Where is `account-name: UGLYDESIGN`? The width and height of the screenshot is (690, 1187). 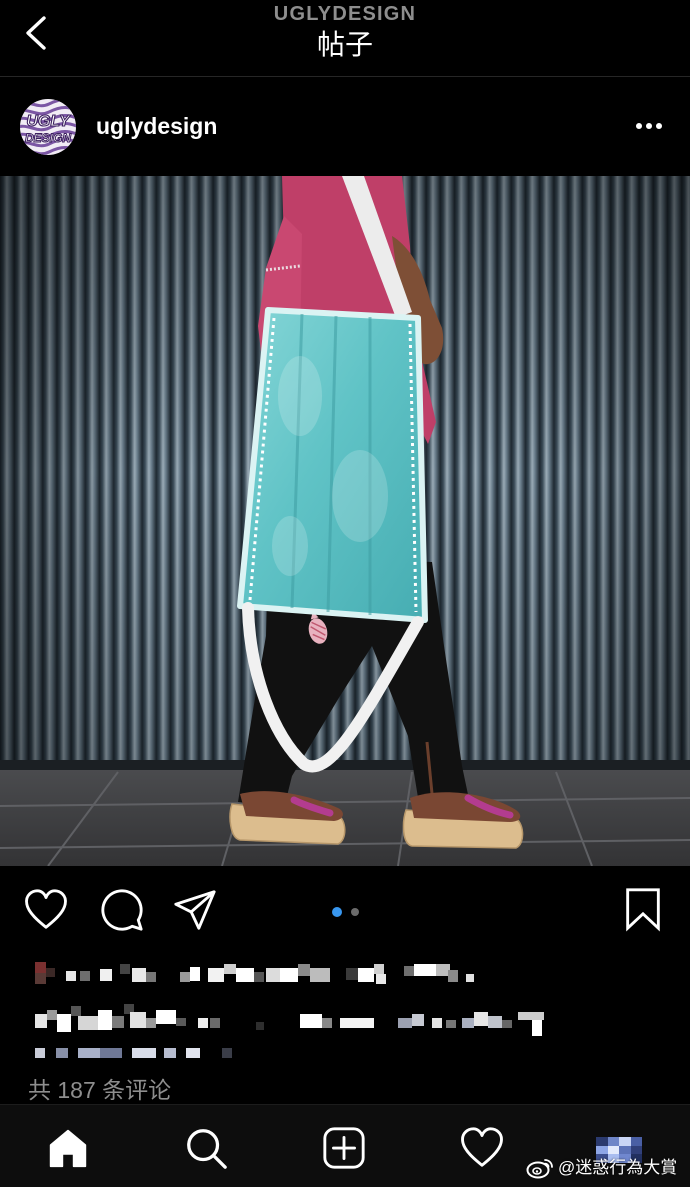
account-name: UGLYDESIGN is located at coordinates (345, 14).